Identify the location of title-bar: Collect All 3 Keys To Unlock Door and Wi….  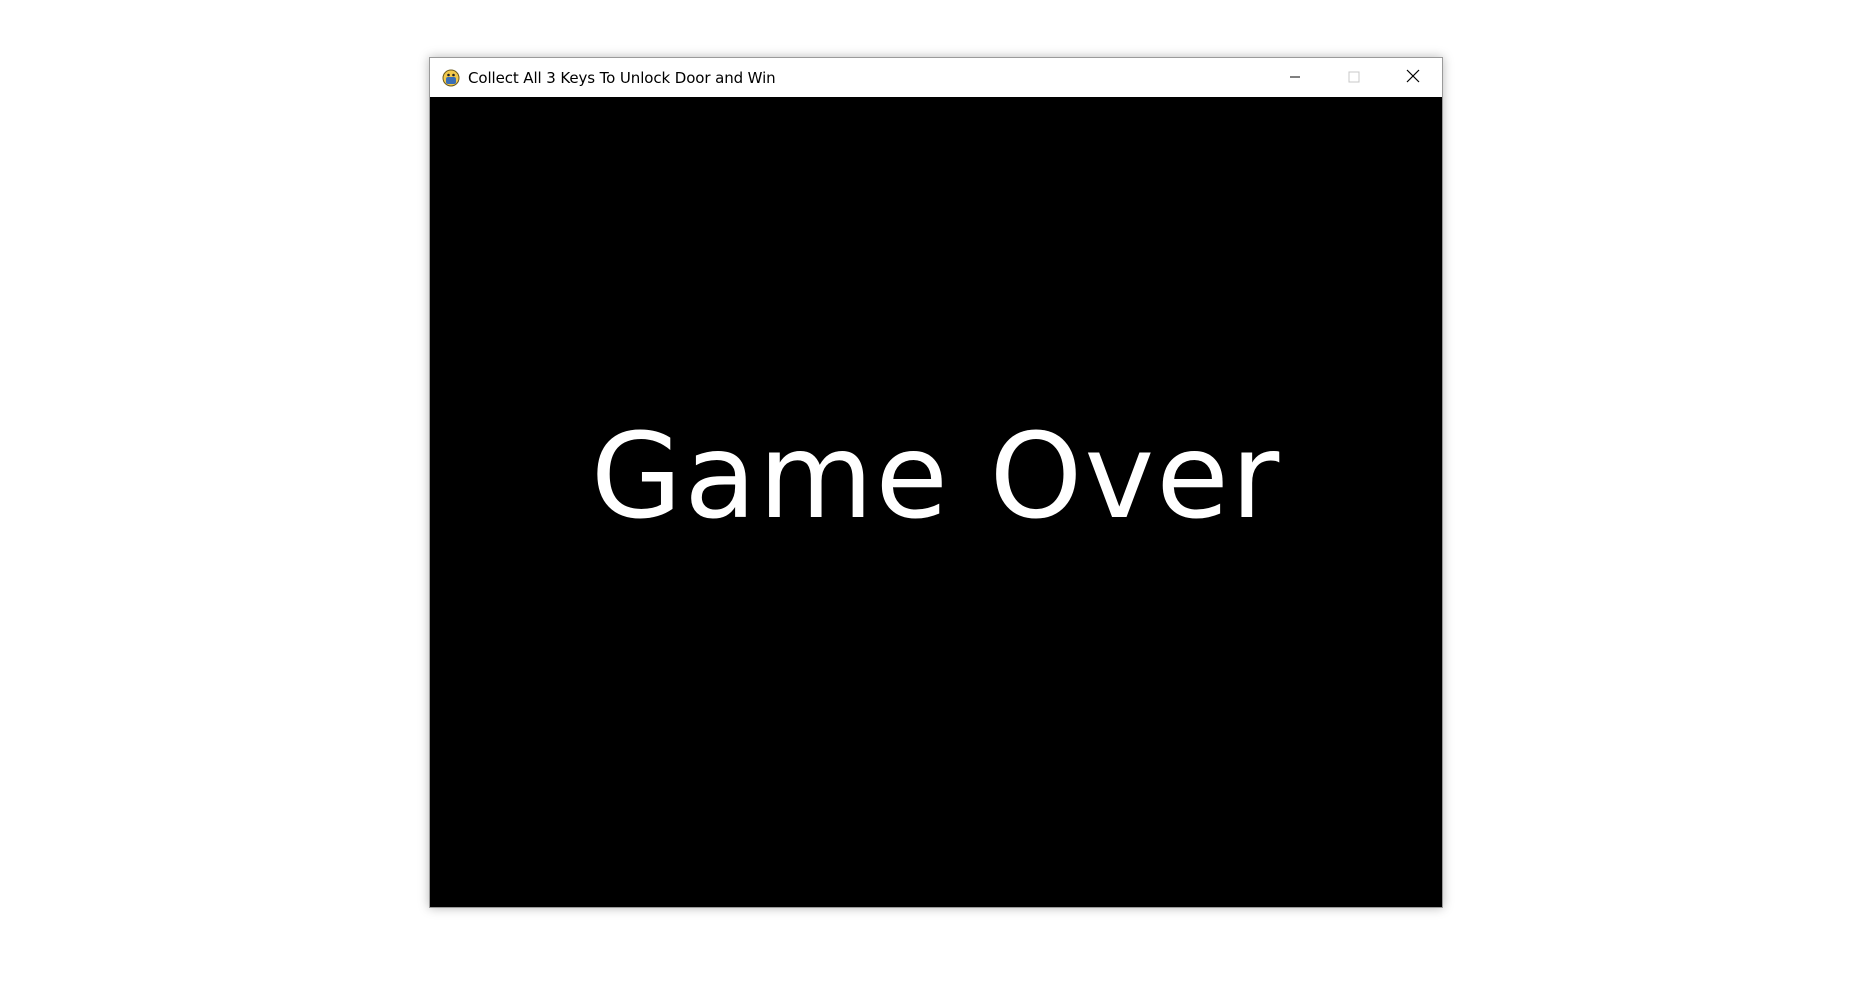
(936, 77).